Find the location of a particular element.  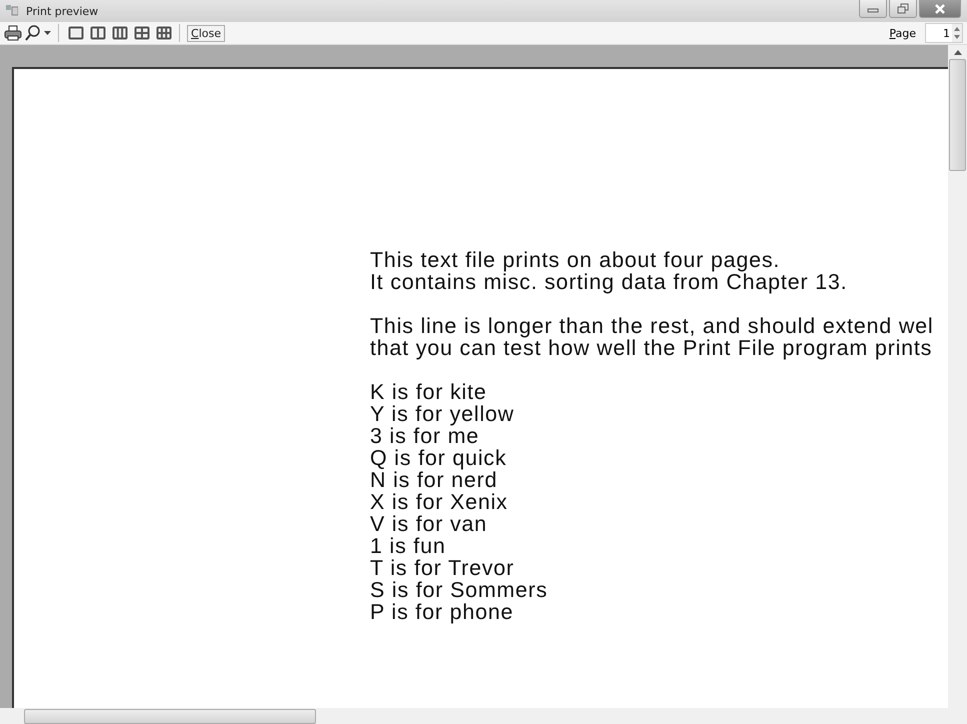

minimize-button is located at coordinates (873, 9).